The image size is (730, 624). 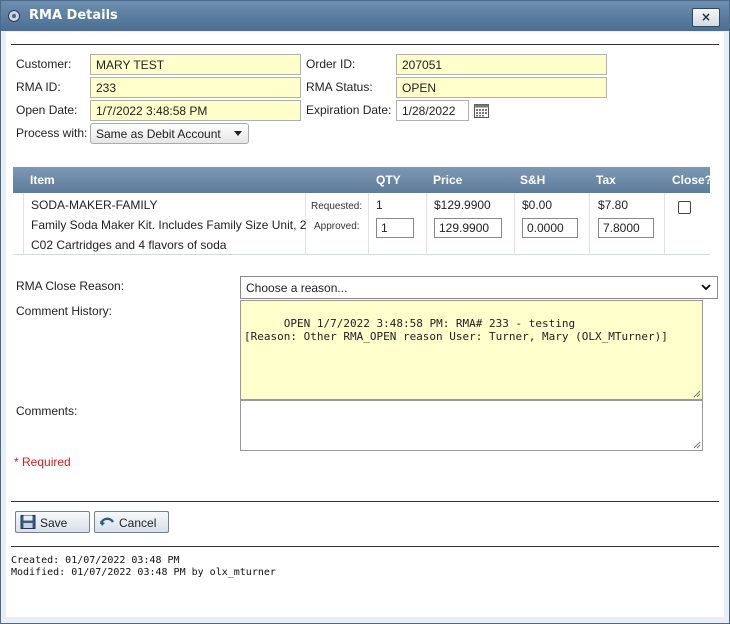 I want to click on top-divider, so click(x=365, y=44).